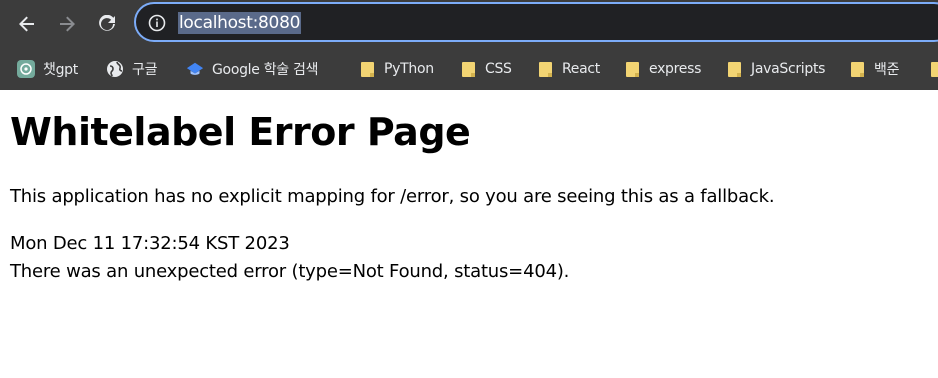  I want to click on forward-button, so click(67, 24).